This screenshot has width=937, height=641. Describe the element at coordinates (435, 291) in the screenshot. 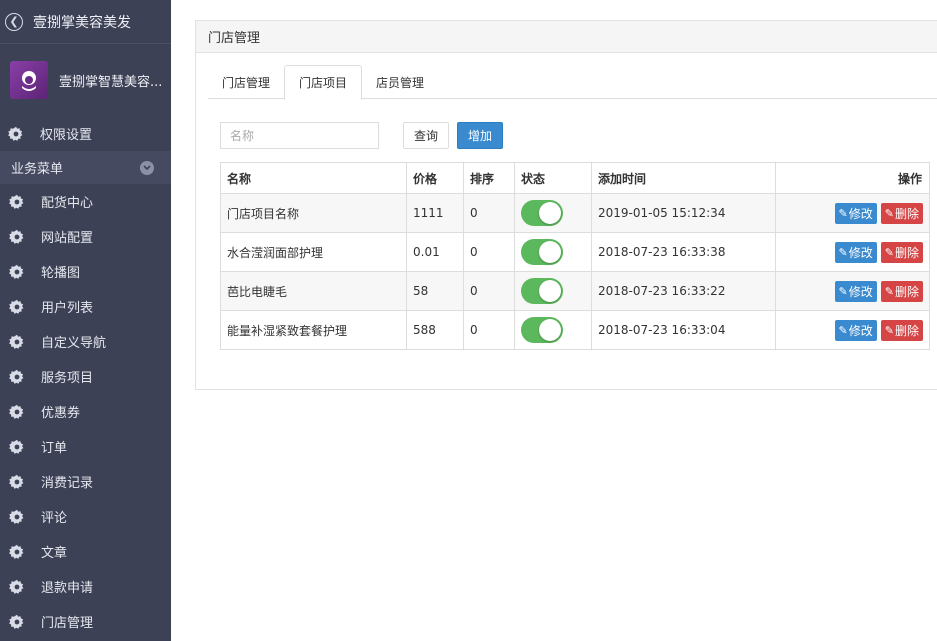

I see `cell-price: 58` at that location.